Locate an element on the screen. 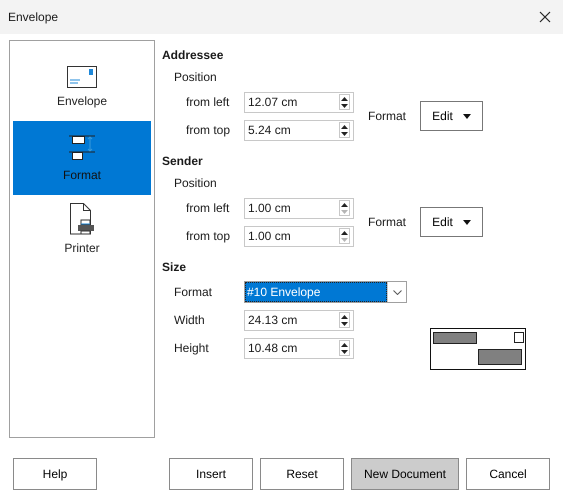 The height and width of the screenshot is (503, 563). field-label: Format is located at coordinates (193, 292).